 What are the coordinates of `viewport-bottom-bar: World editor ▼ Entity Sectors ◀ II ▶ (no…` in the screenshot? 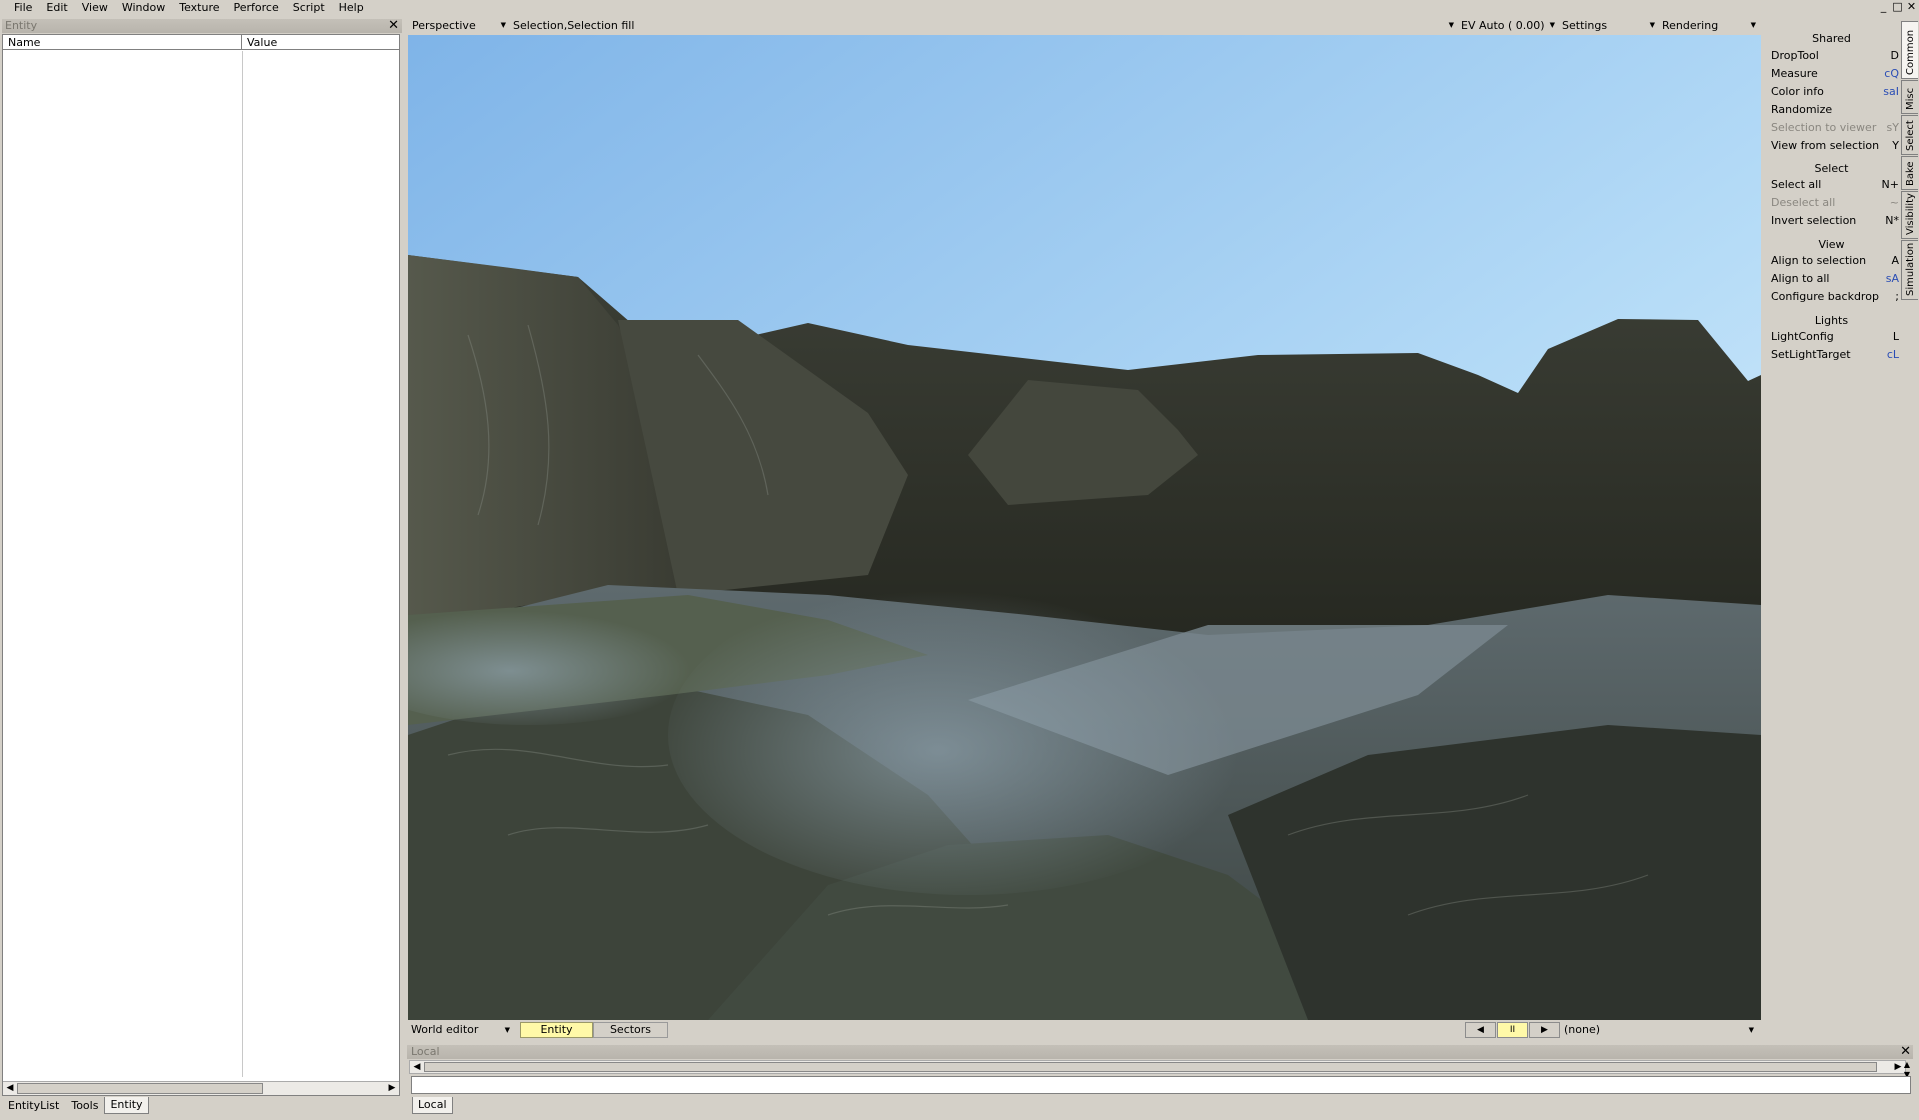 It's located at (1083, 1030).